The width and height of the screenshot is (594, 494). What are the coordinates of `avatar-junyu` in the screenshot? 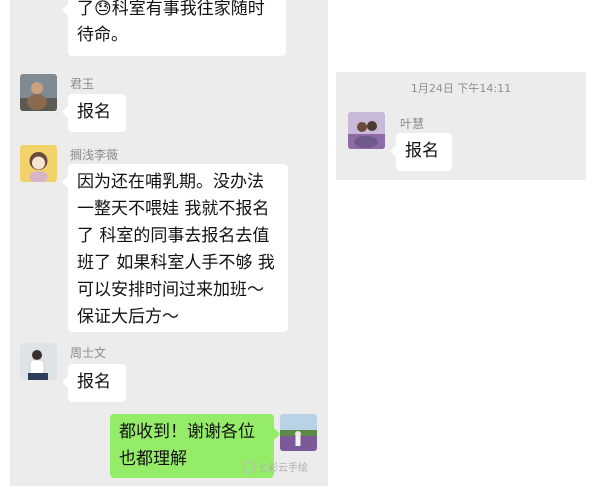 It's located at (38, 92).